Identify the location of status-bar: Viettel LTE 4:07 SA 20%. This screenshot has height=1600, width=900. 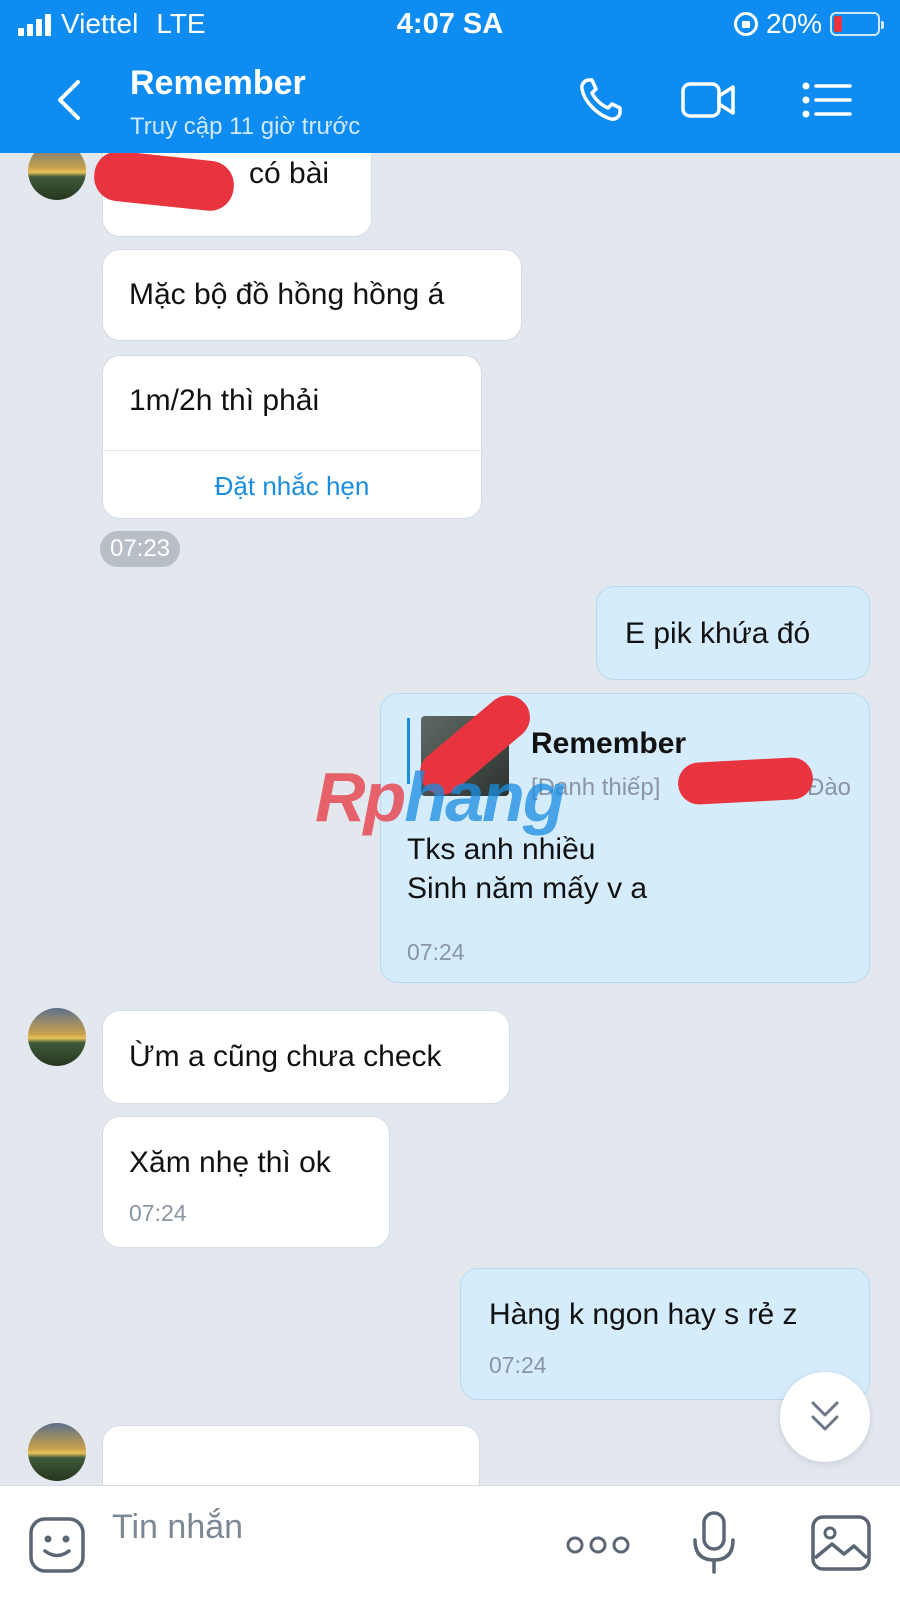
(450, 25).